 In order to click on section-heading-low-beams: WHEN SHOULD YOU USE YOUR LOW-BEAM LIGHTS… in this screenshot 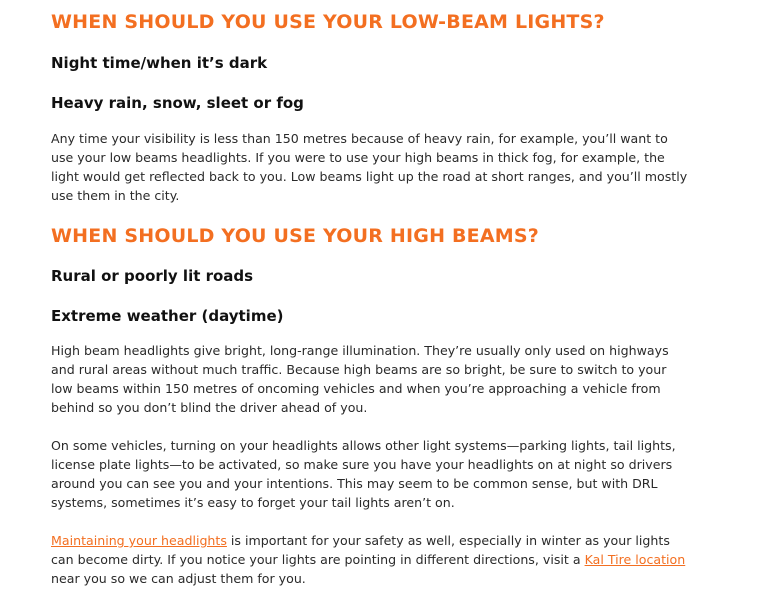, I will do `click(328, 22)`.